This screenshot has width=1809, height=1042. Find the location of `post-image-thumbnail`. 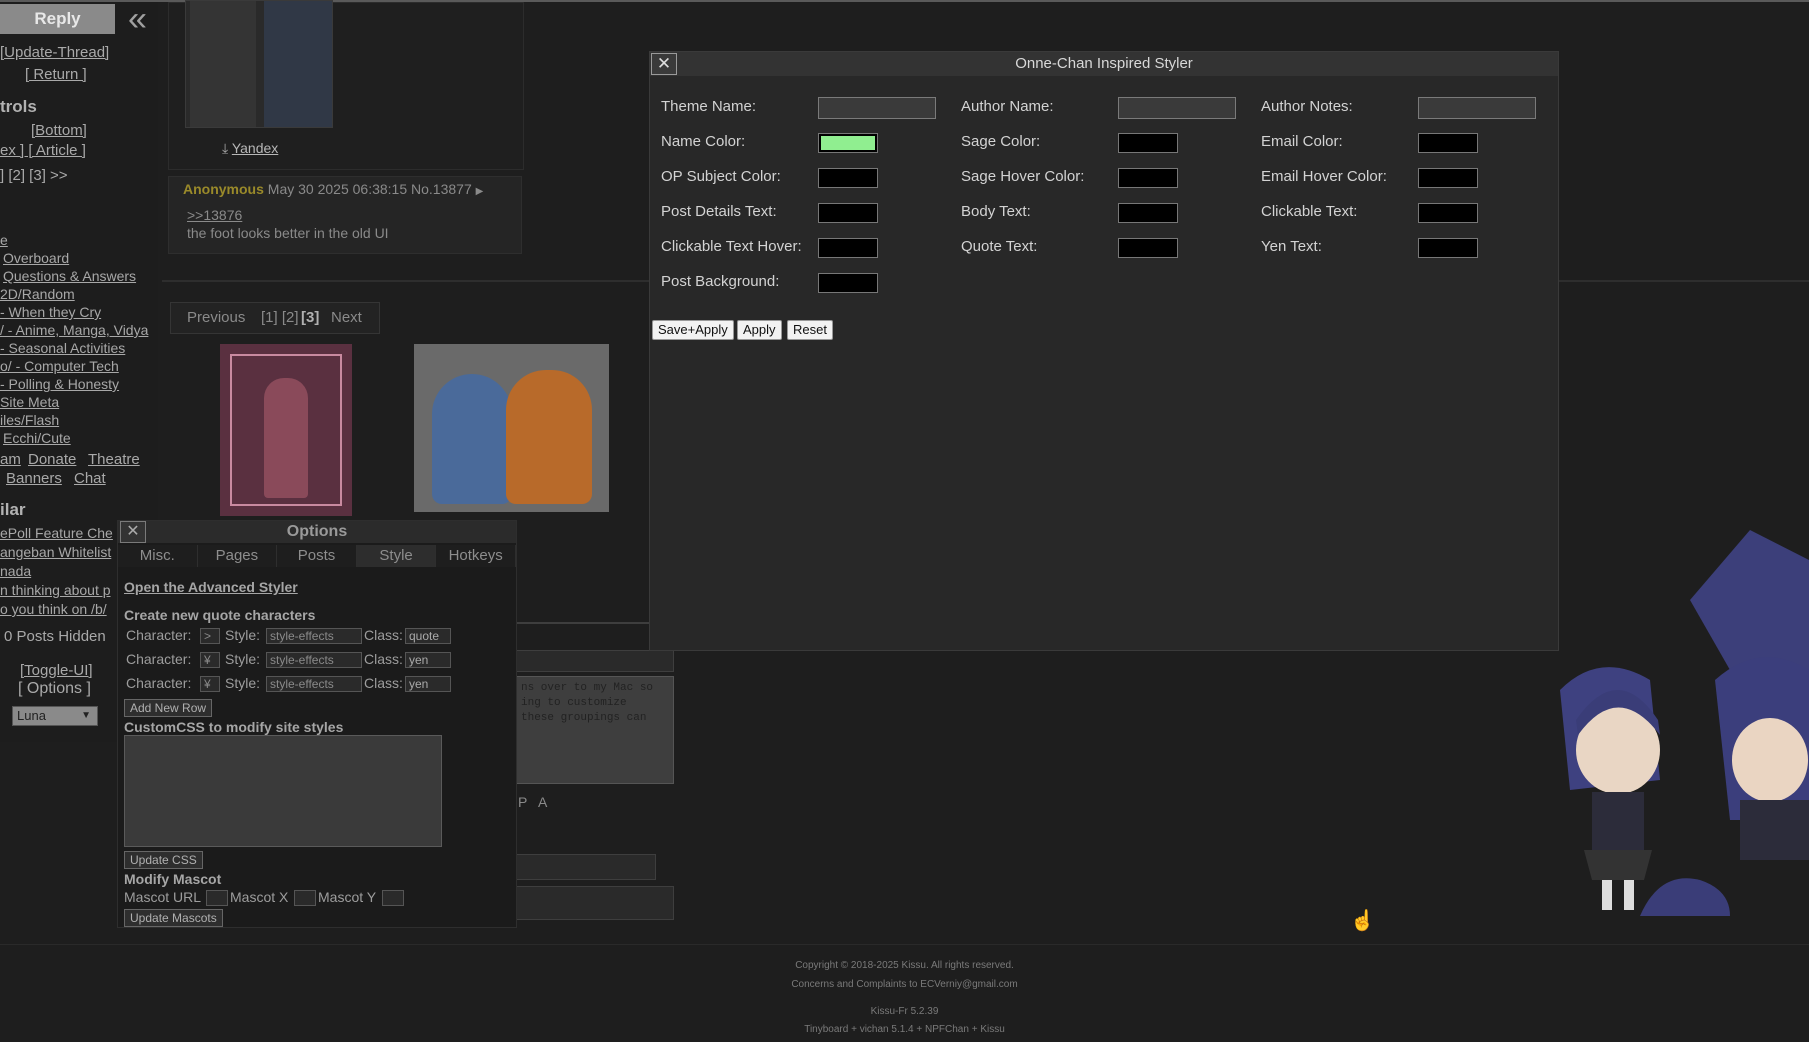

post-image-thumbnail is located at coordinates (259, 64).